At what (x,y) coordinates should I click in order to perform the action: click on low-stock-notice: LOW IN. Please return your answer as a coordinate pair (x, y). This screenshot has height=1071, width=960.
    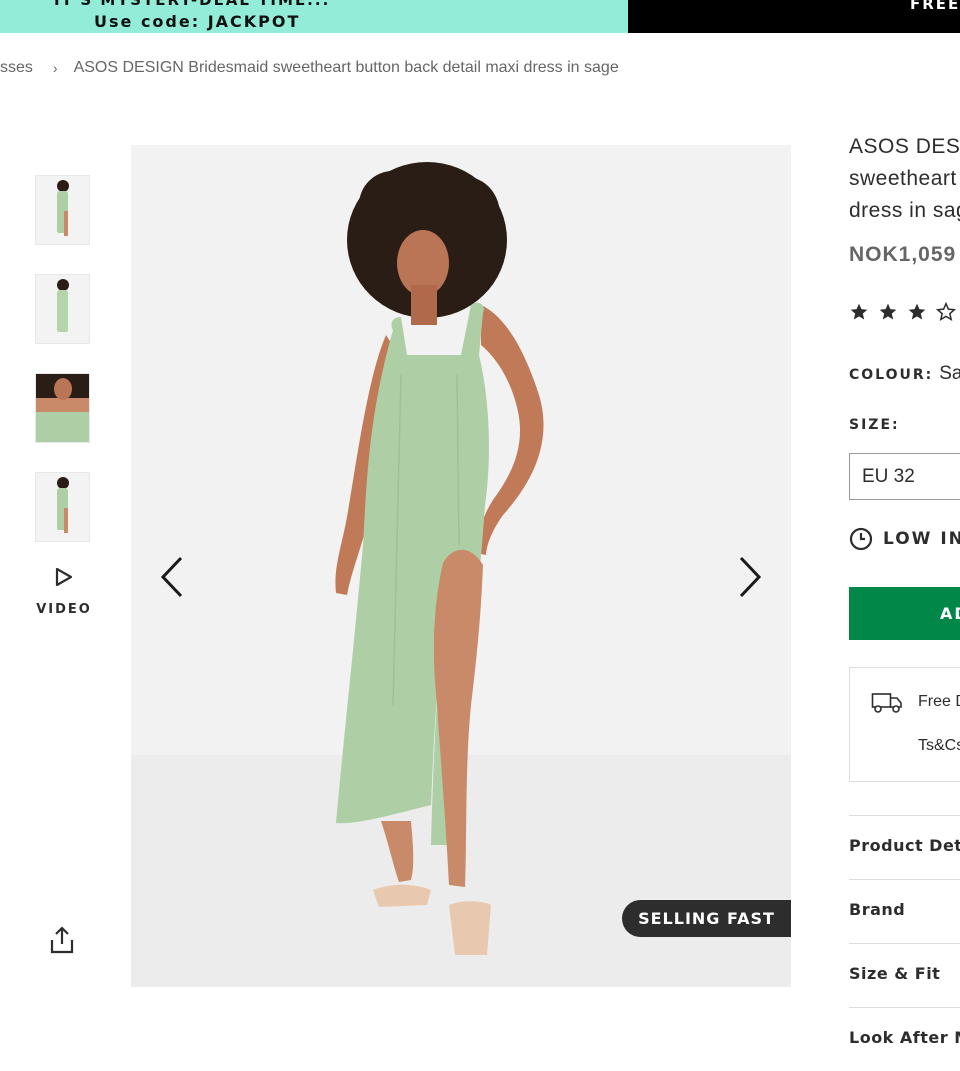
    Looking at the image, I should click on (904, 539).